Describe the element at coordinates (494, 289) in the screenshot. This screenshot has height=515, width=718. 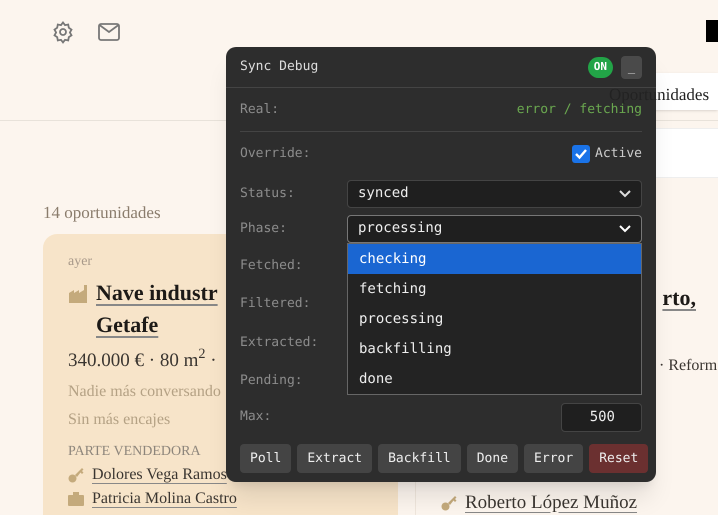
I see `dropdown-option: fetching` at that location.